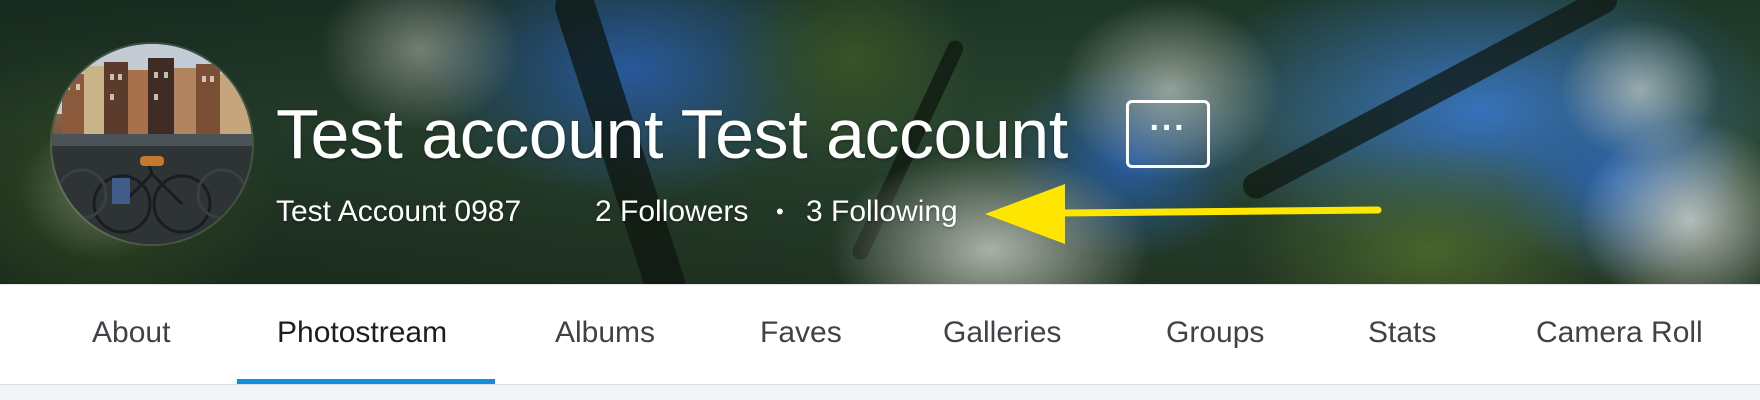  What do you see at coordinates (671, 212) in the screenshot?
I see `followers-link: 2 Followers` at bounding box center [671, 212].